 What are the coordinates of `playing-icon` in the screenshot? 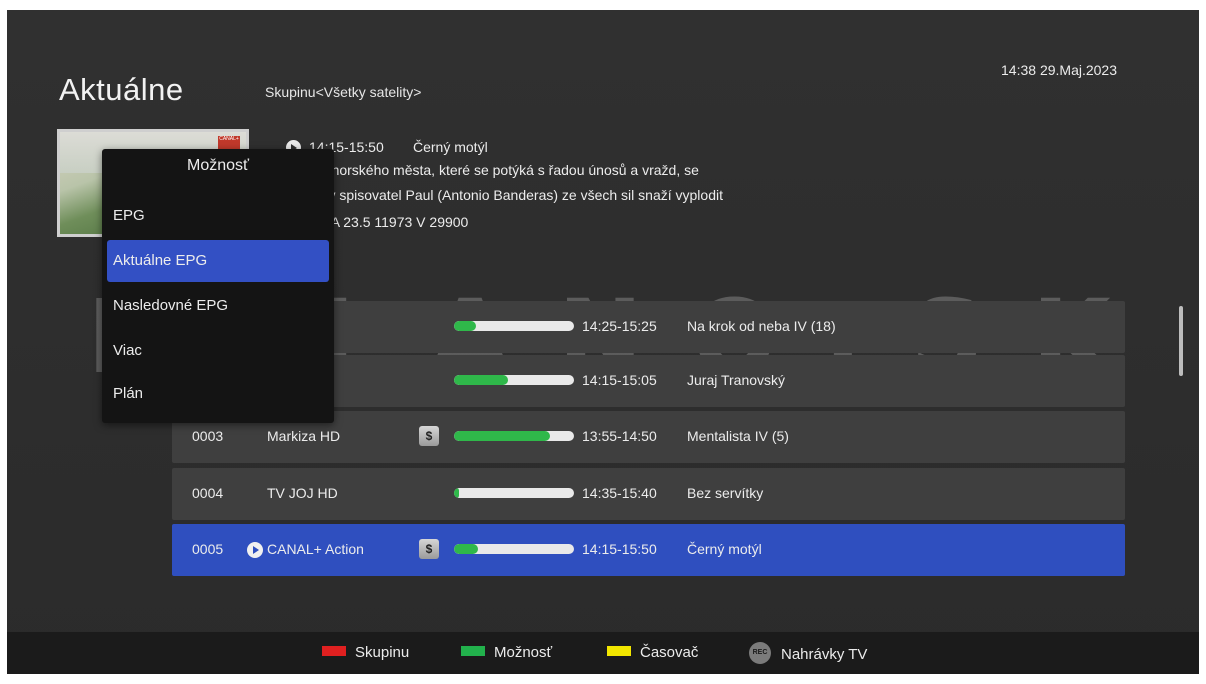 It's located at (255, 550).